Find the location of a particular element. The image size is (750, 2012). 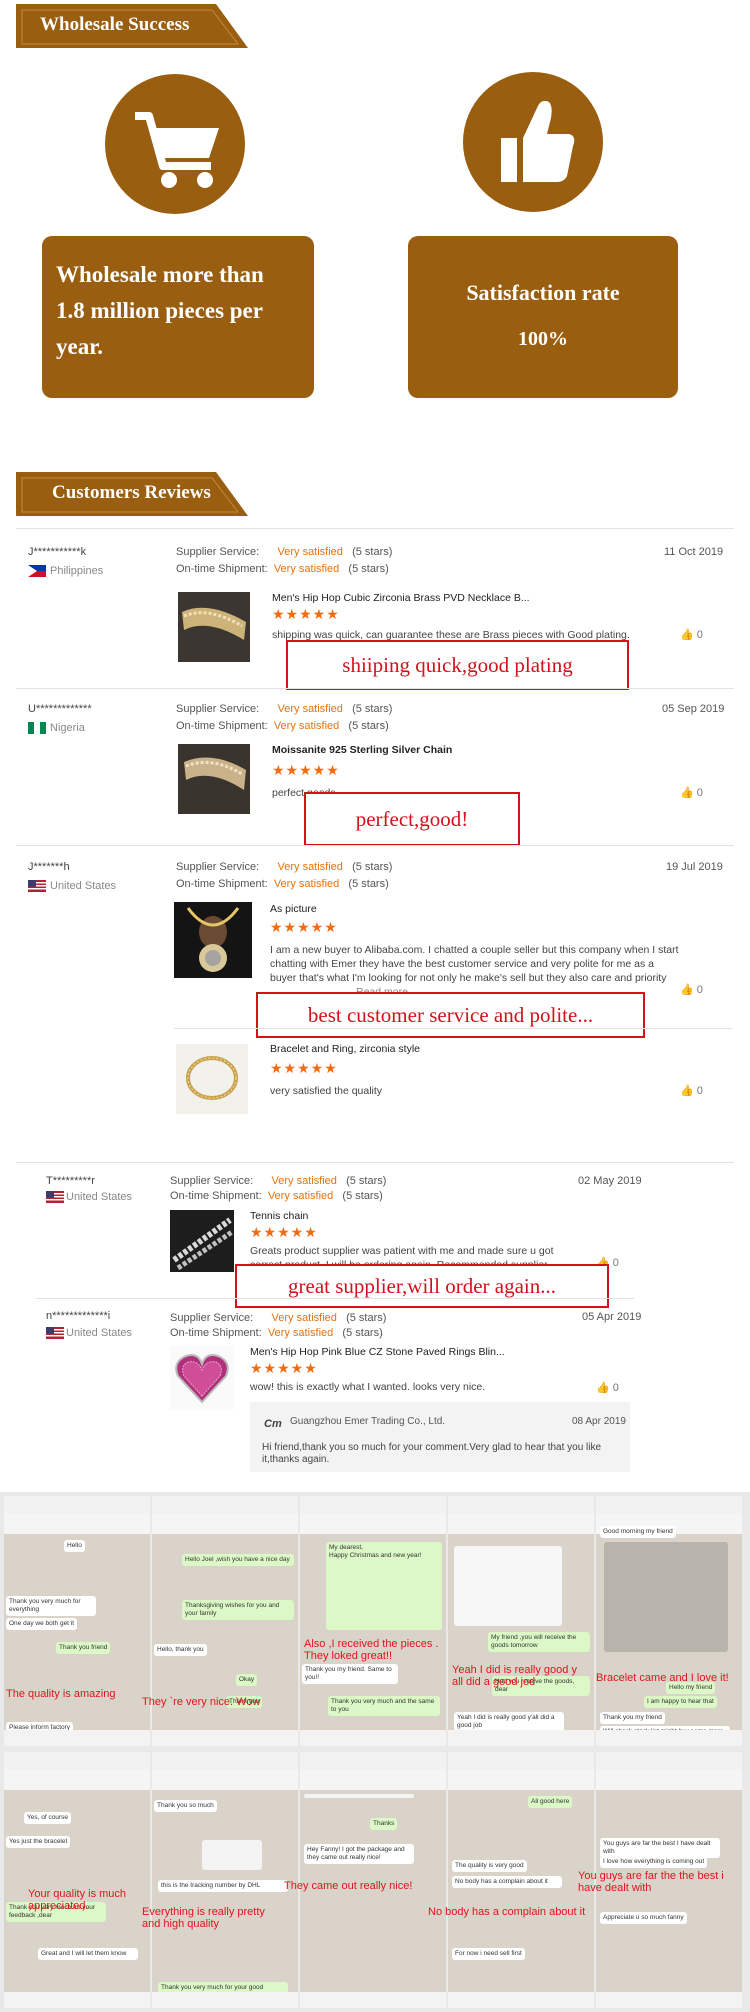

chat-bubble: My dearest, Happy Christmas and new year! is located at coordinates (384, 1586).